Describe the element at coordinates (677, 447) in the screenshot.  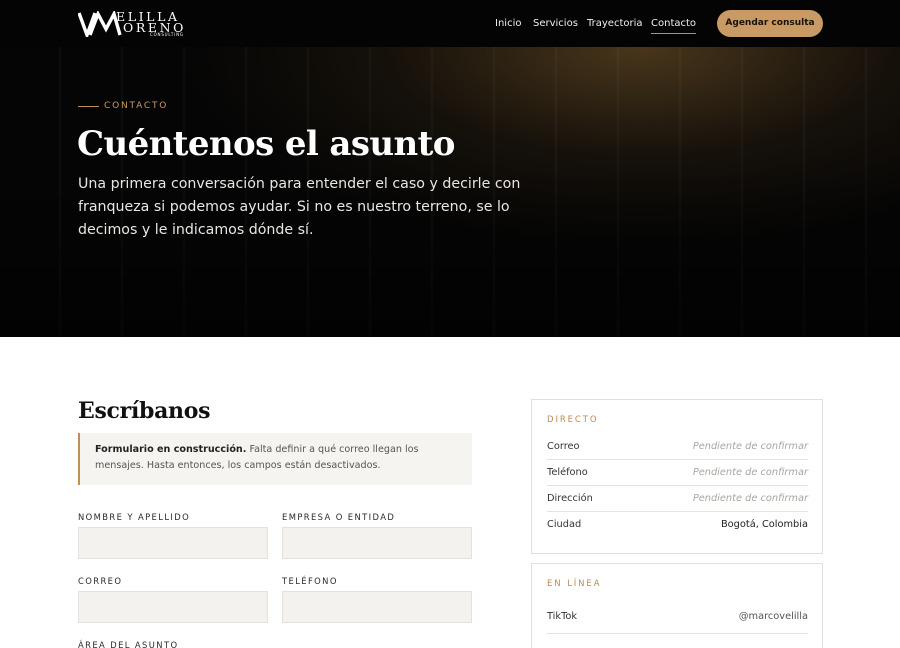
I see `direct-row-email: Correo Pendiente de confirmar` at that location.